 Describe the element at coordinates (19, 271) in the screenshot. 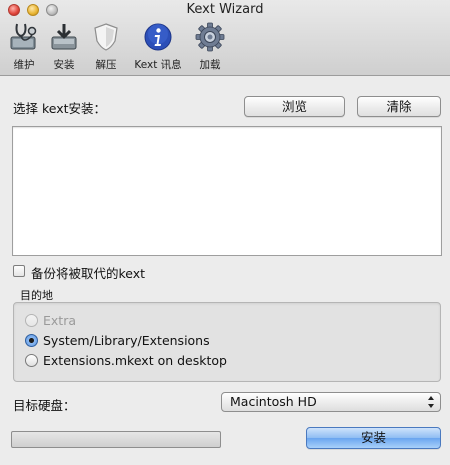

I see `backup-checkbox` at that location.